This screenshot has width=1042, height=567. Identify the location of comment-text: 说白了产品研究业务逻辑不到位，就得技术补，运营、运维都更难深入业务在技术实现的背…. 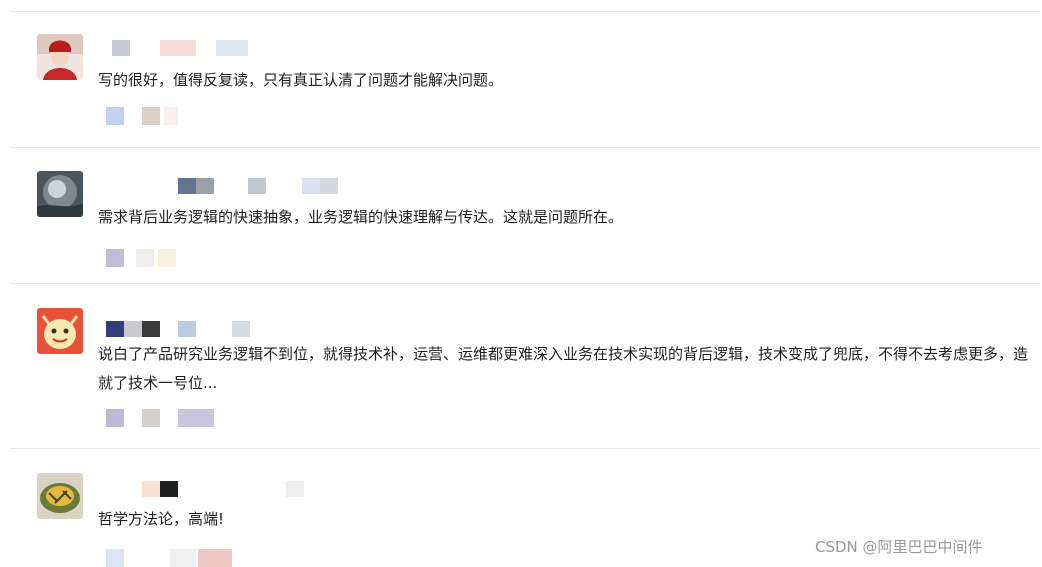
(563, 368).